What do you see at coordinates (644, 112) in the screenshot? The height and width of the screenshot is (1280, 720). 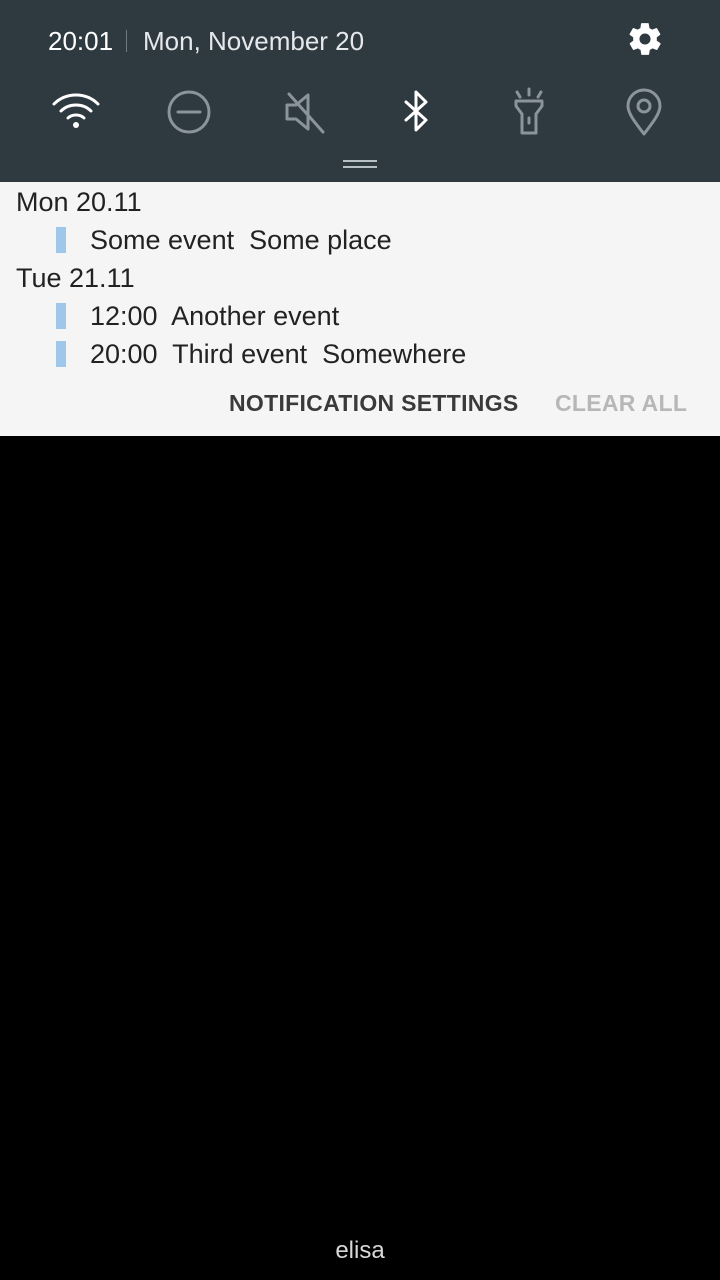 I see `location-icon` at bounding box center [644, 112].